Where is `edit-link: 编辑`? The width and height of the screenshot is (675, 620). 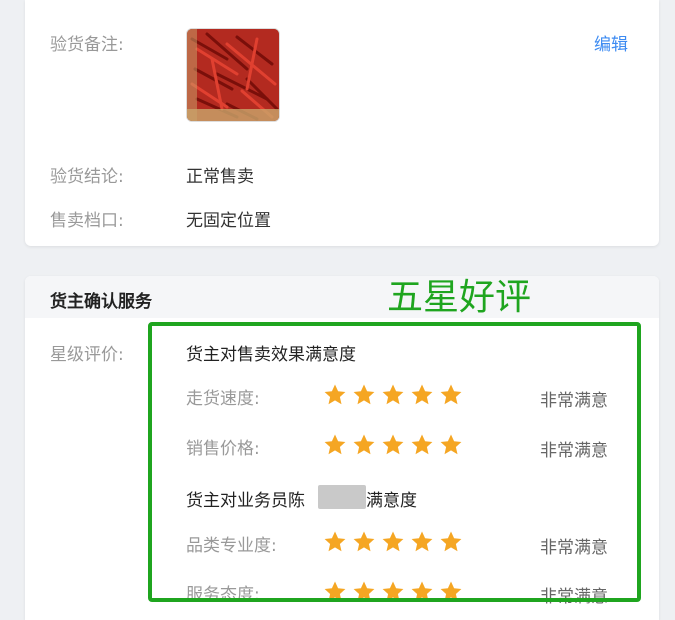 edit-link: 编辑 is located at coordinates (611, 42).